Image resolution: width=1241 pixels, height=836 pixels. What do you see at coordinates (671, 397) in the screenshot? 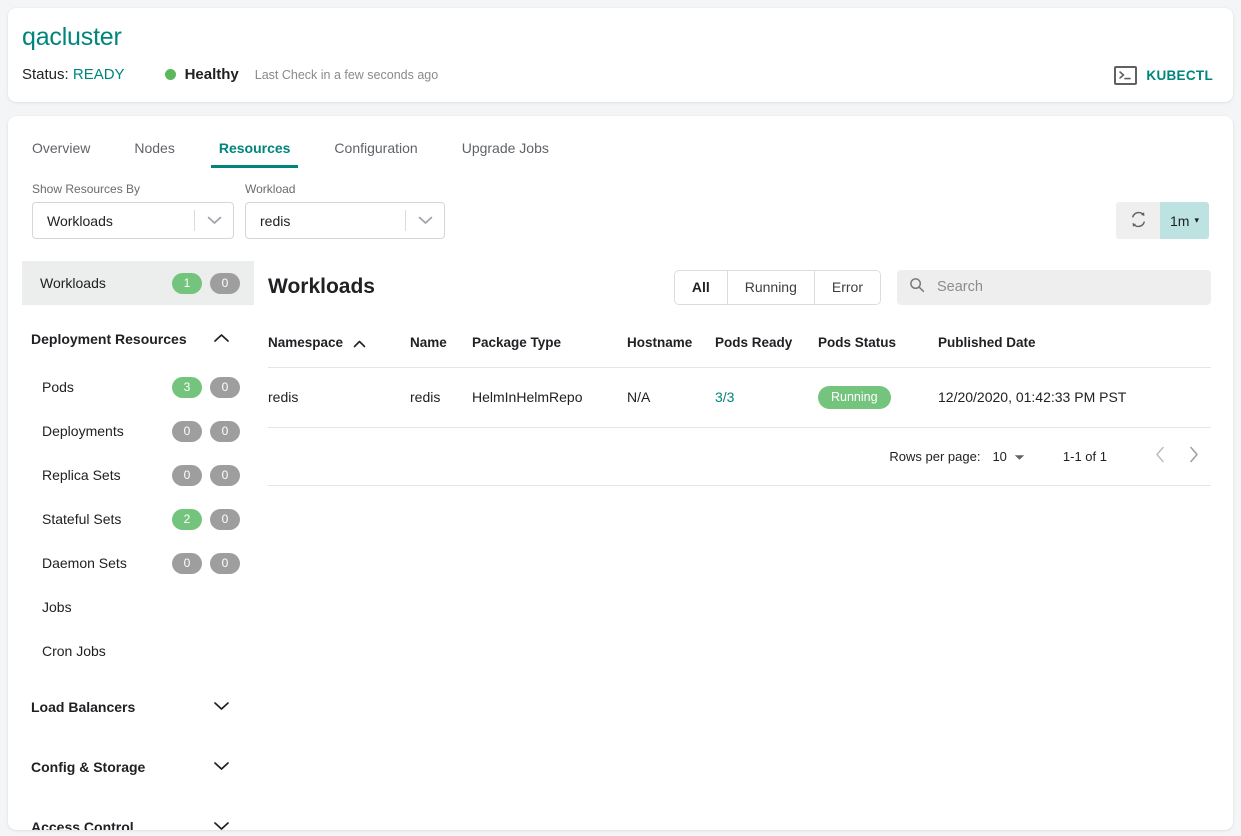
I see `cell-hostname: N/A` at bounding box center [671, 397].